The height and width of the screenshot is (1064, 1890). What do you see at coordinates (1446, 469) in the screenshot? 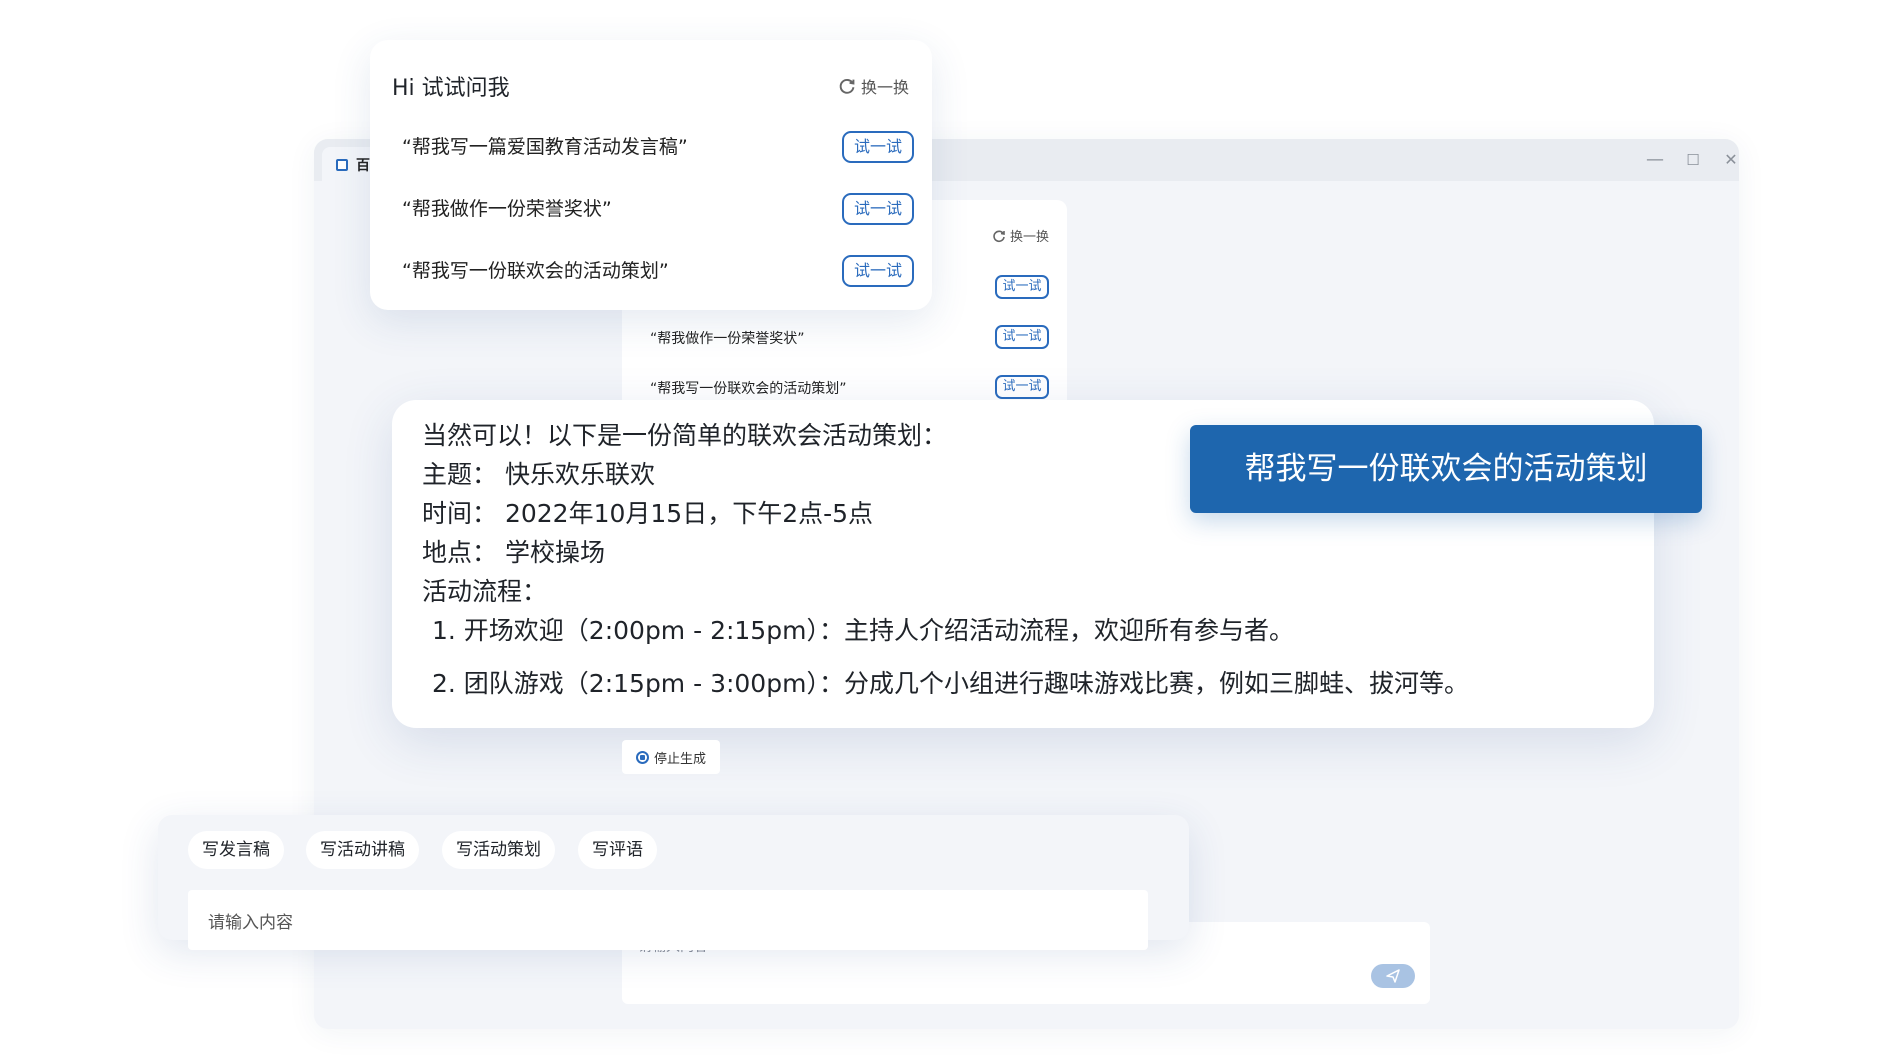
I see `user-message-bubble: 帮我写一份联欢会的活动策划` at bounding box center [1446, 469].